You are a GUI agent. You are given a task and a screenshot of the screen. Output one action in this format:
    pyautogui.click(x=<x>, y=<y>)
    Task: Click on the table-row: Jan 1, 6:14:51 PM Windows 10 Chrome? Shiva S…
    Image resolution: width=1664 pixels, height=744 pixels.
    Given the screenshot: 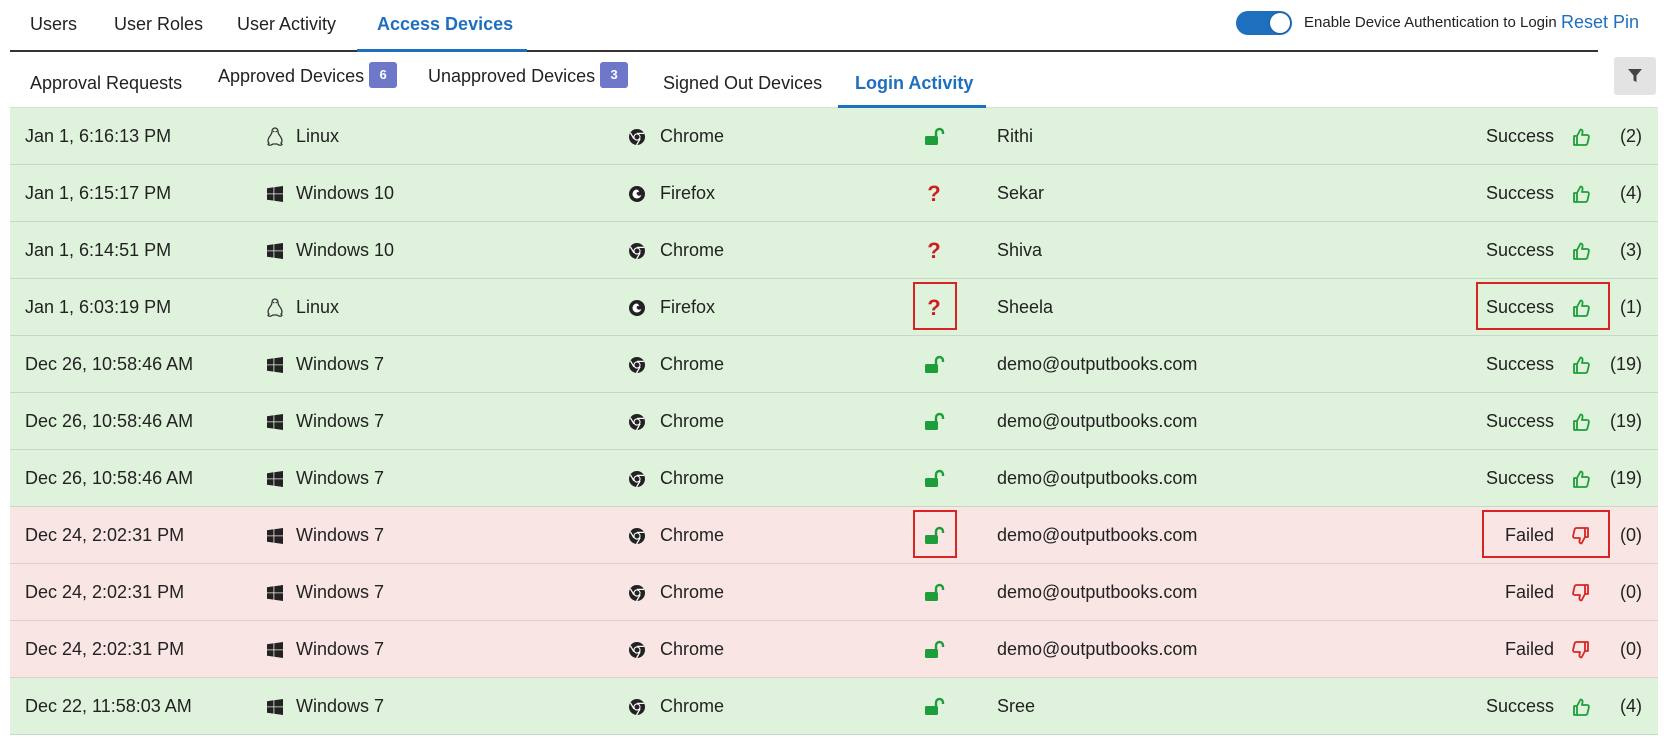 What is the action you would take?
    pyautogui.click(x=834, y=250)
    